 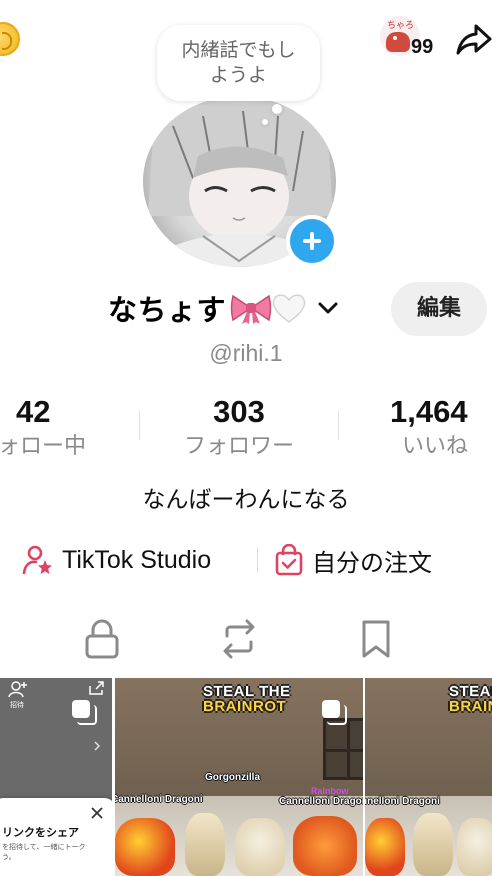 What do you see at coordinates (439, 309) in the screenshot?
I see `edit-profile-button: 編集` at bounding box center [439, 309].